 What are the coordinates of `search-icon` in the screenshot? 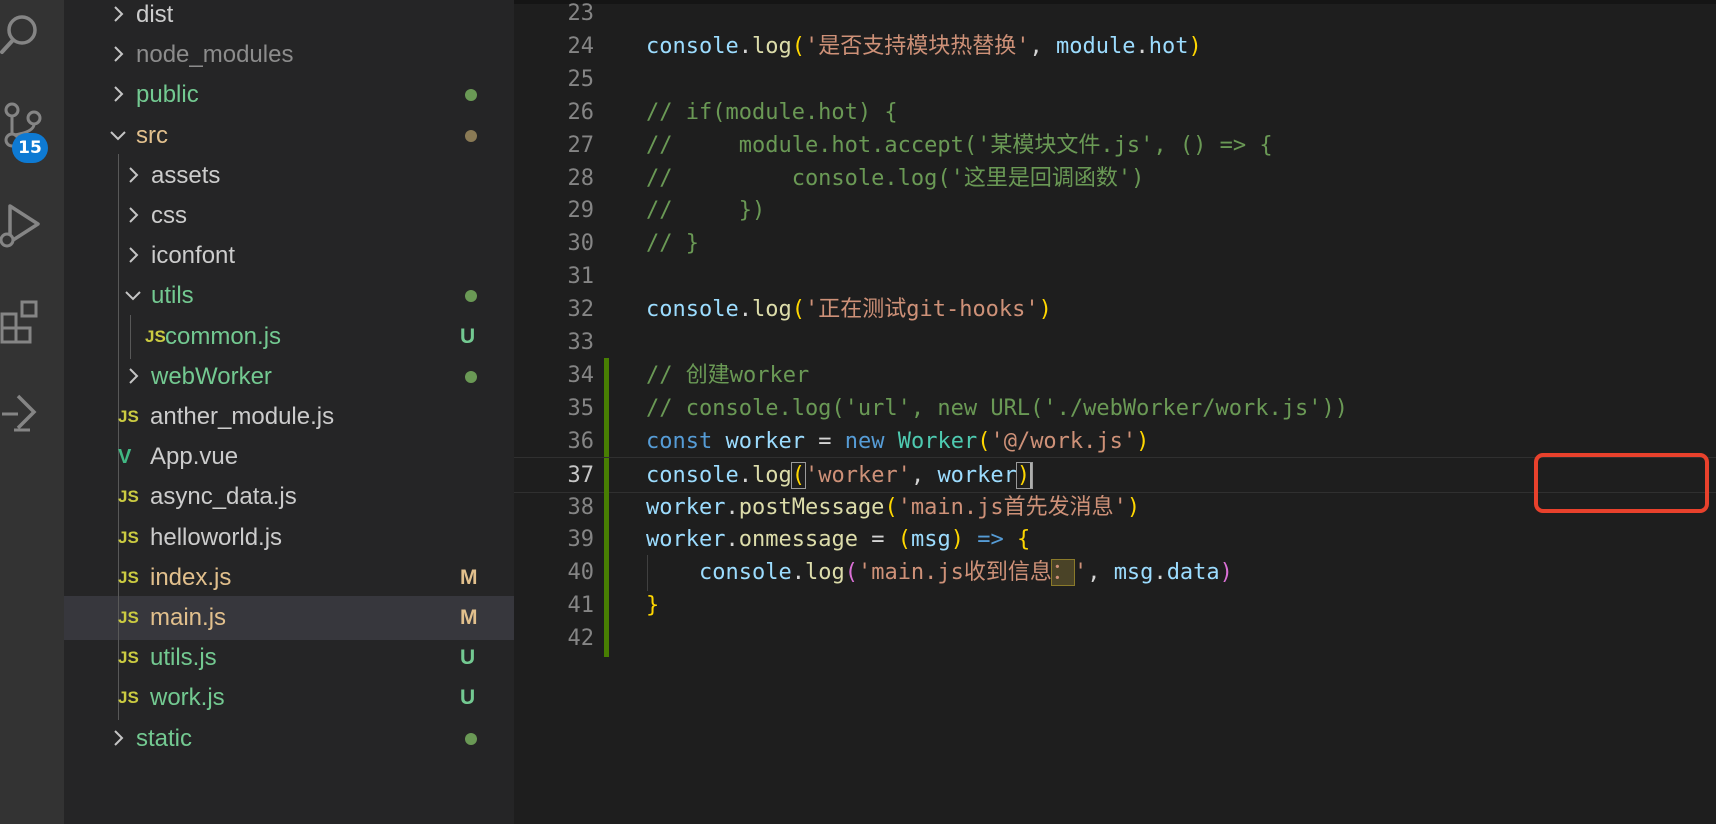 It's located at (24, 32).